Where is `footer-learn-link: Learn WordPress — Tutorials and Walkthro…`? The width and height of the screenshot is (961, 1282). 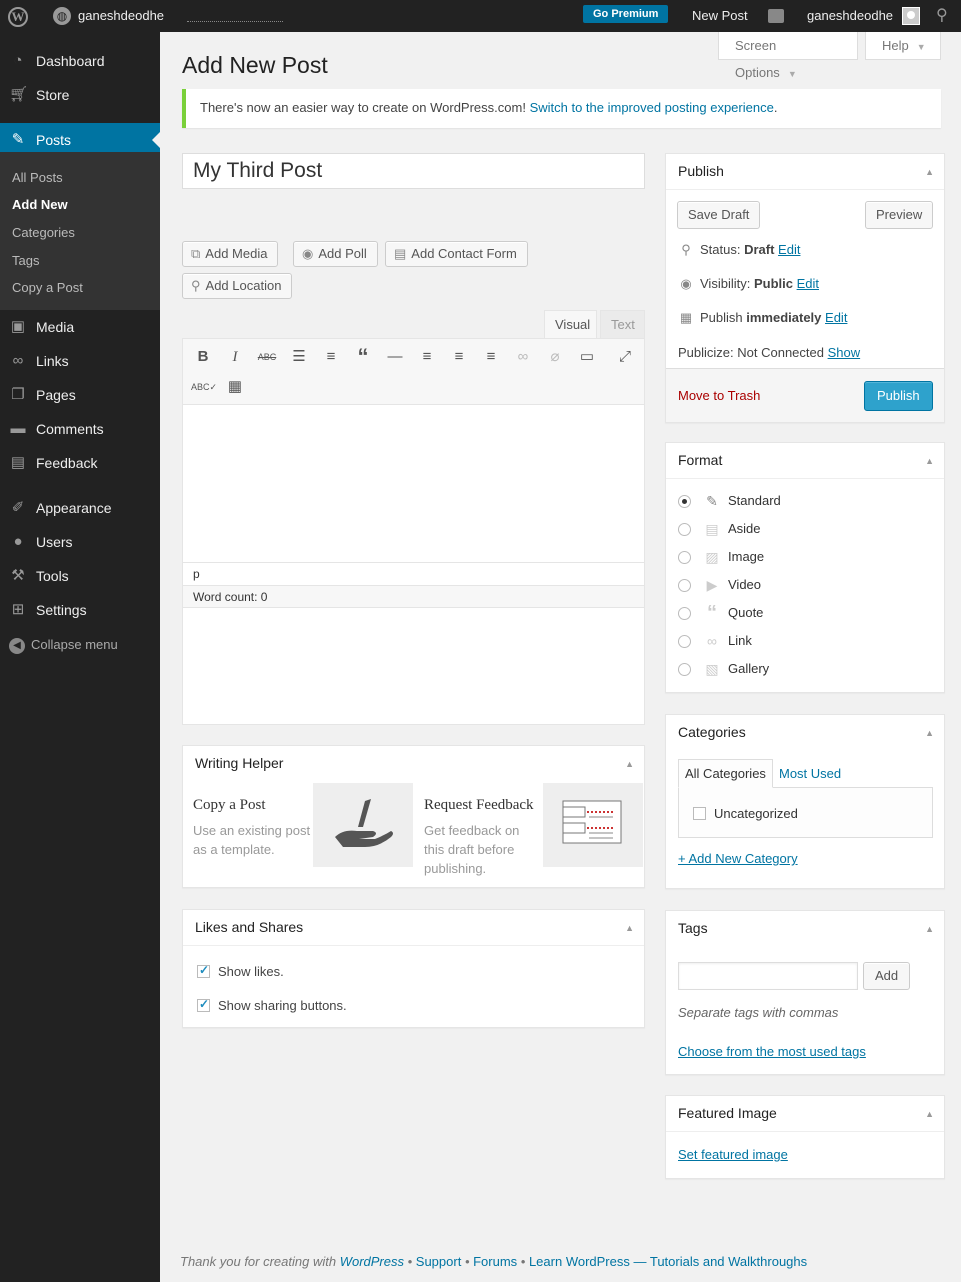 footer-learn-link: Learn WordPress — Tutorials and Walkthro… is located at coordinates (668, 1261).